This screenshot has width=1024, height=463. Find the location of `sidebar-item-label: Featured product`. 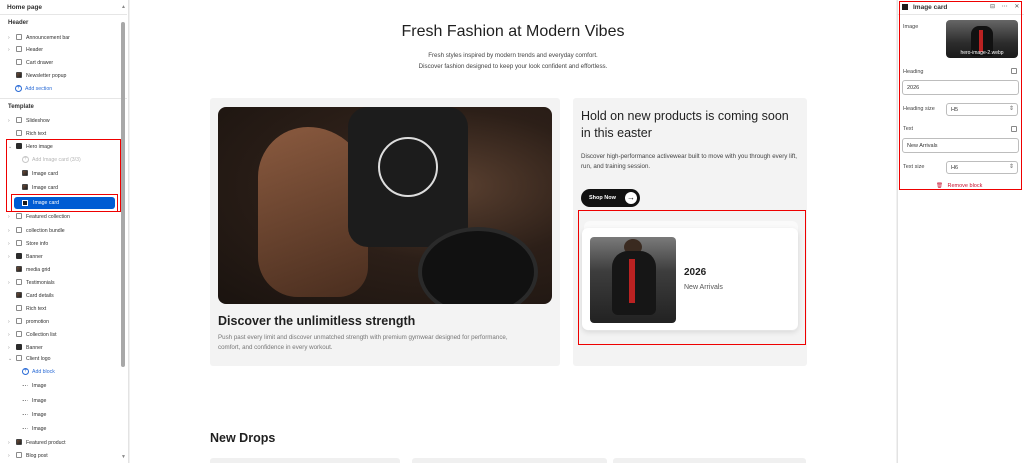

sidebar-item-label: Featured product is located at coordinates (46, 443).